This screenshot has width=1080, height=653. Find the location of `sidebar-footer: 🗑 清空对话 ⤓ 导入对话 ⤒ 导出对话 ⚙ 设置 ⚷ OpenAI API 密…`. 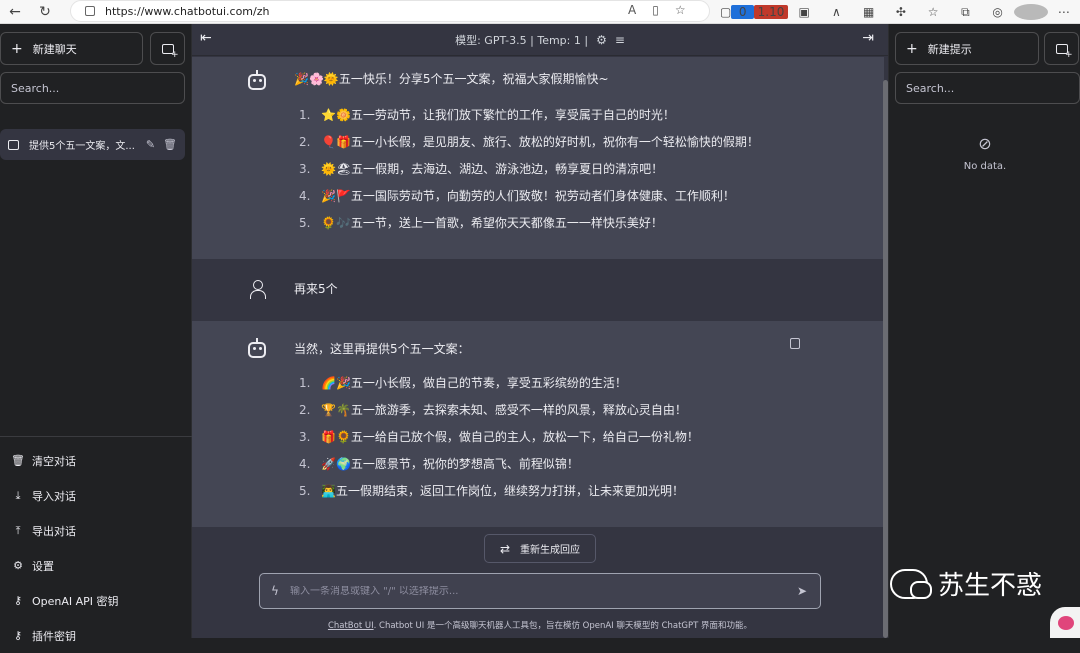

sidebar-footer: 🗑 清空对话 ⤓ 导入对话 ⤒ 导出对话 ⚙ 设置 ⚷ OpenAI API 密… is located at coordinates (96, 544).